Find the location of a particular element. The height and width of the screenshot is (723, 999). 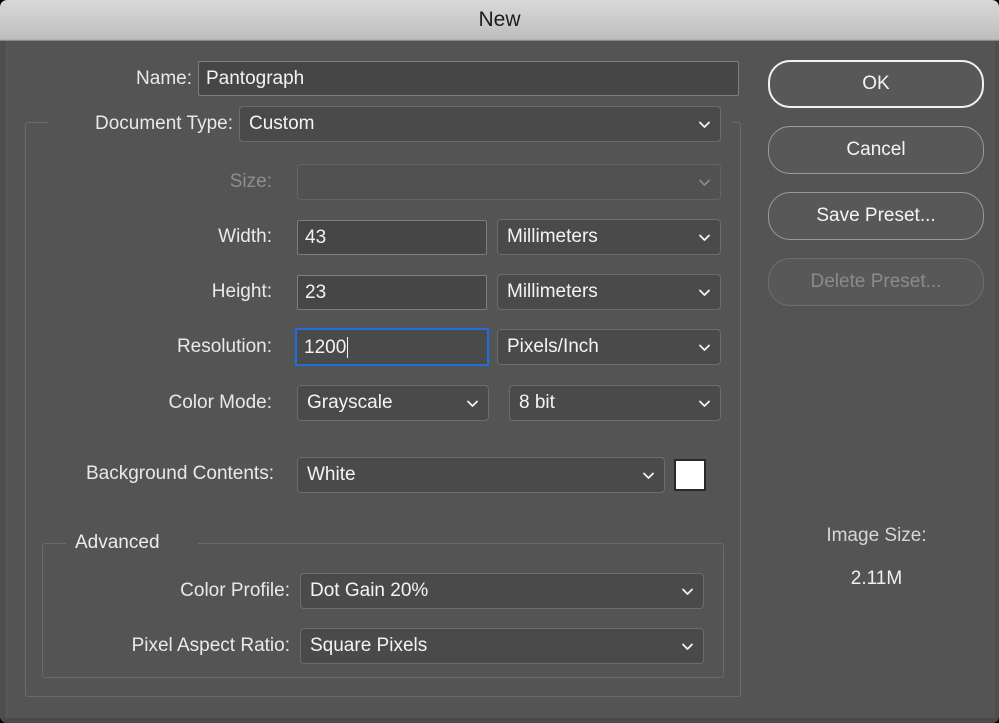

document-type-select: Custom is located at coordinates (480, 124).